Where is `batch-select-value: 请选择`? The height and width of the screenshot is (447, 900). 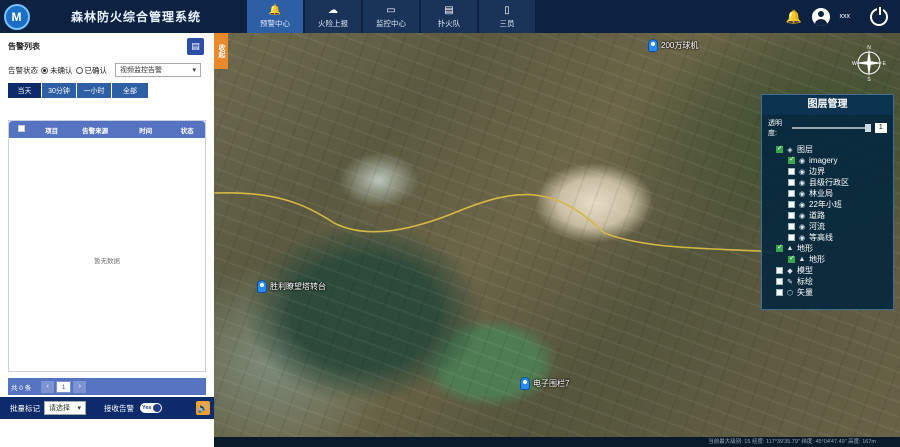 batch-select-value: 请选择 is located at coordinates (59, 408).